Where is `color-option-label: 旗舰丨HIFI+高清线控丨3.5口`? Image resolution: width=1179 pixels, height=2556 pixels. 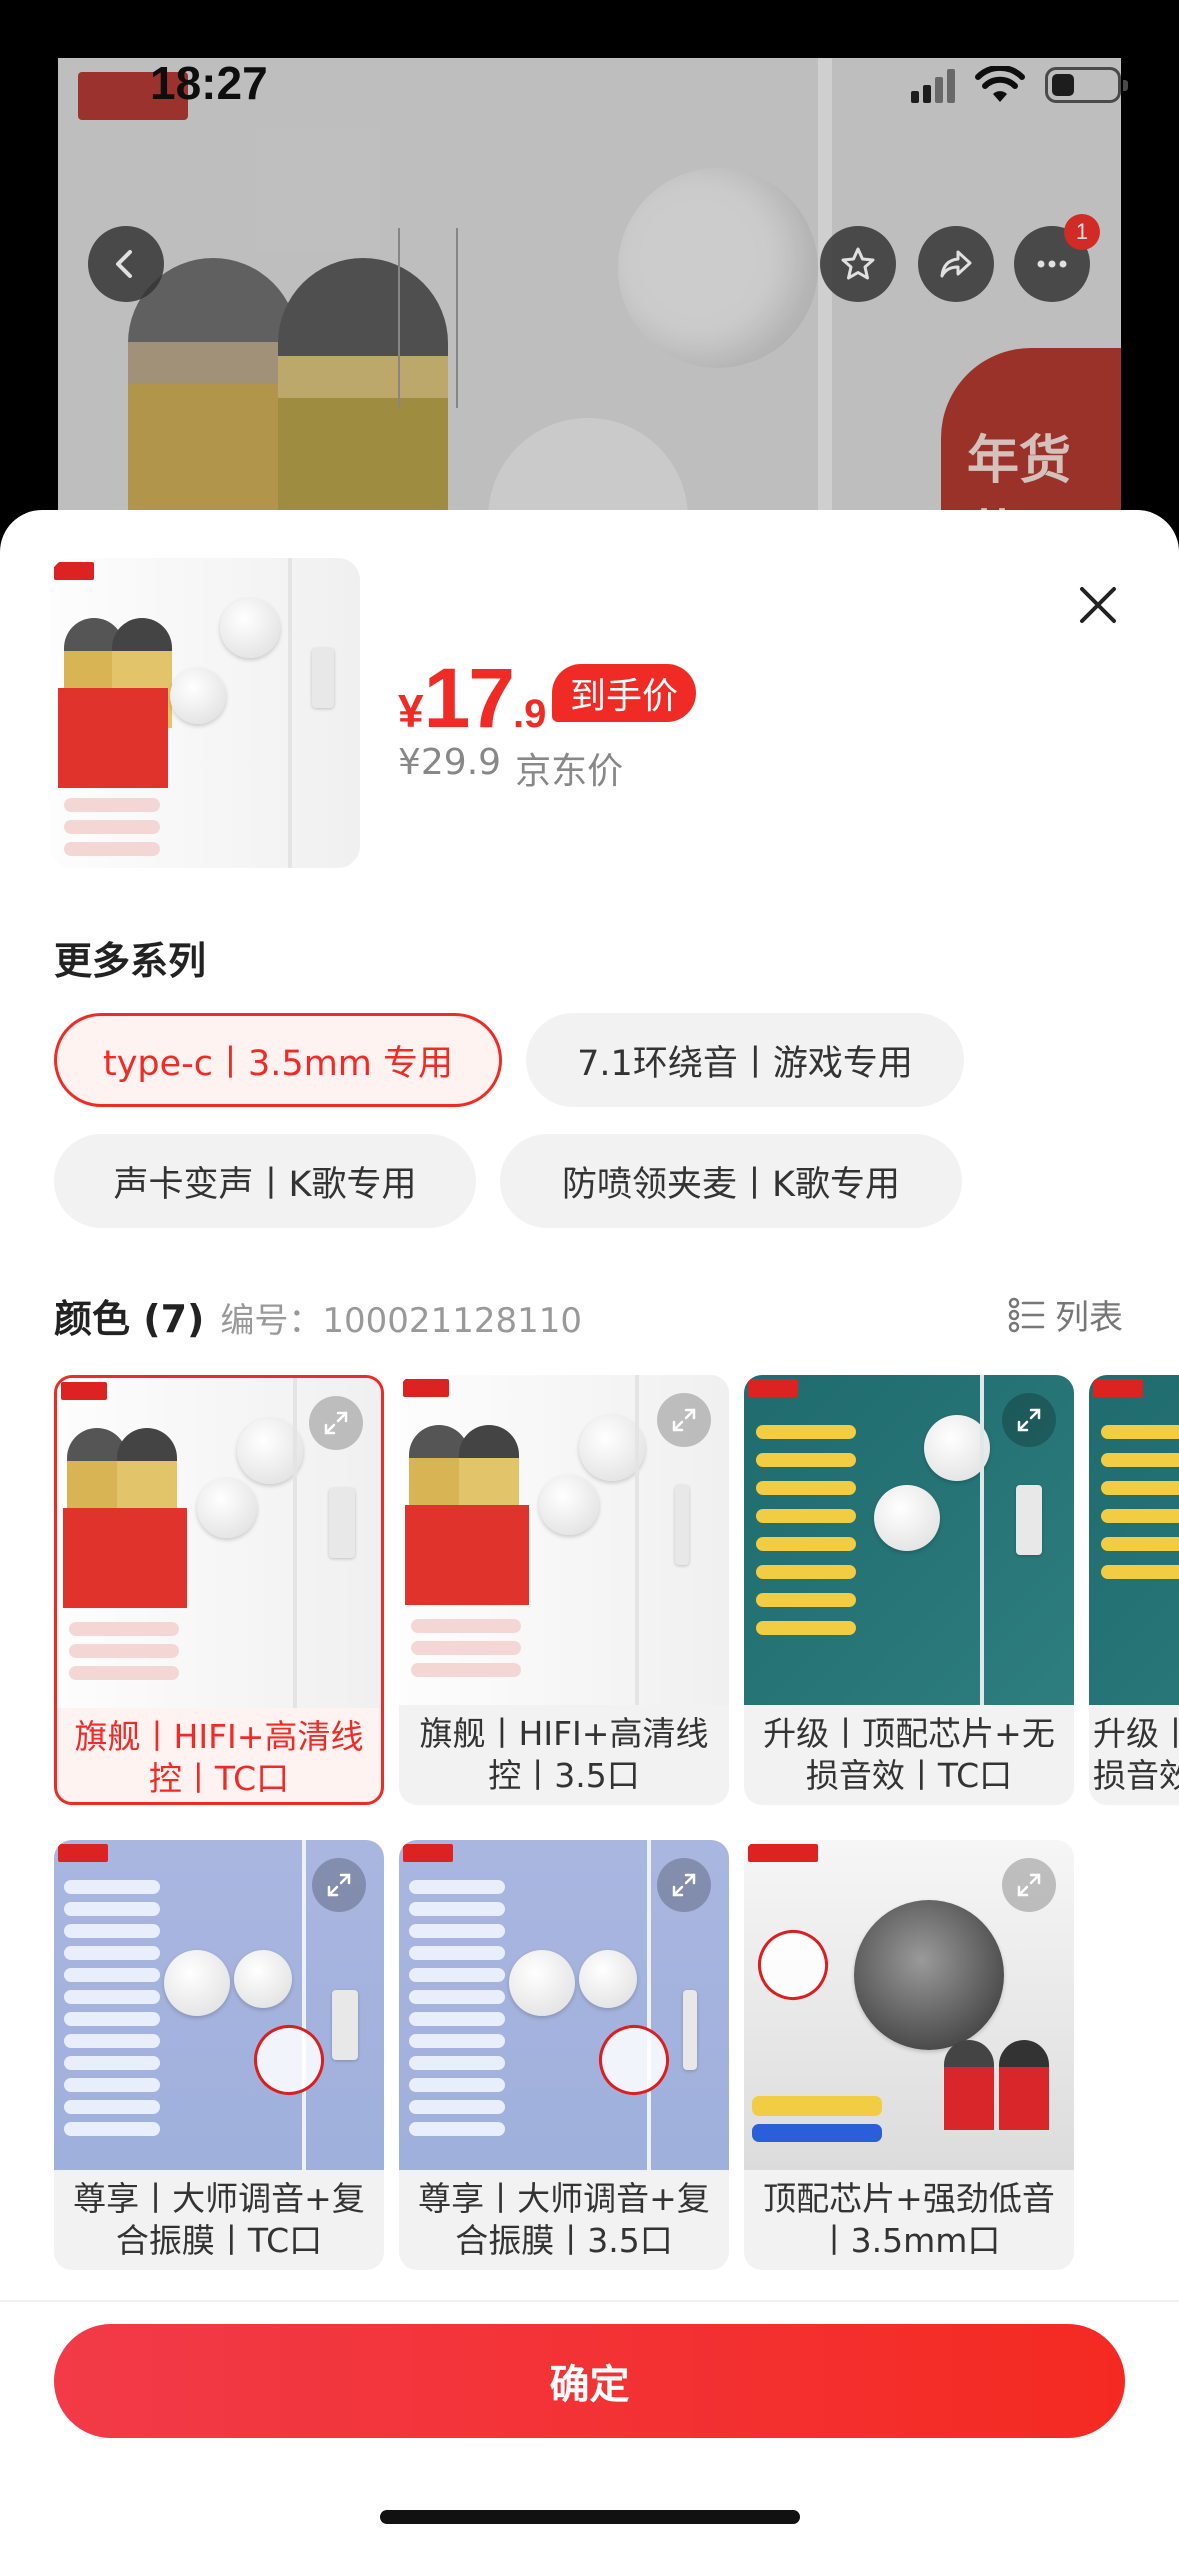
color-option-label: 旗舰丨HIFI+高清线控丨3.5口 is located at coordinates (564, 1754).